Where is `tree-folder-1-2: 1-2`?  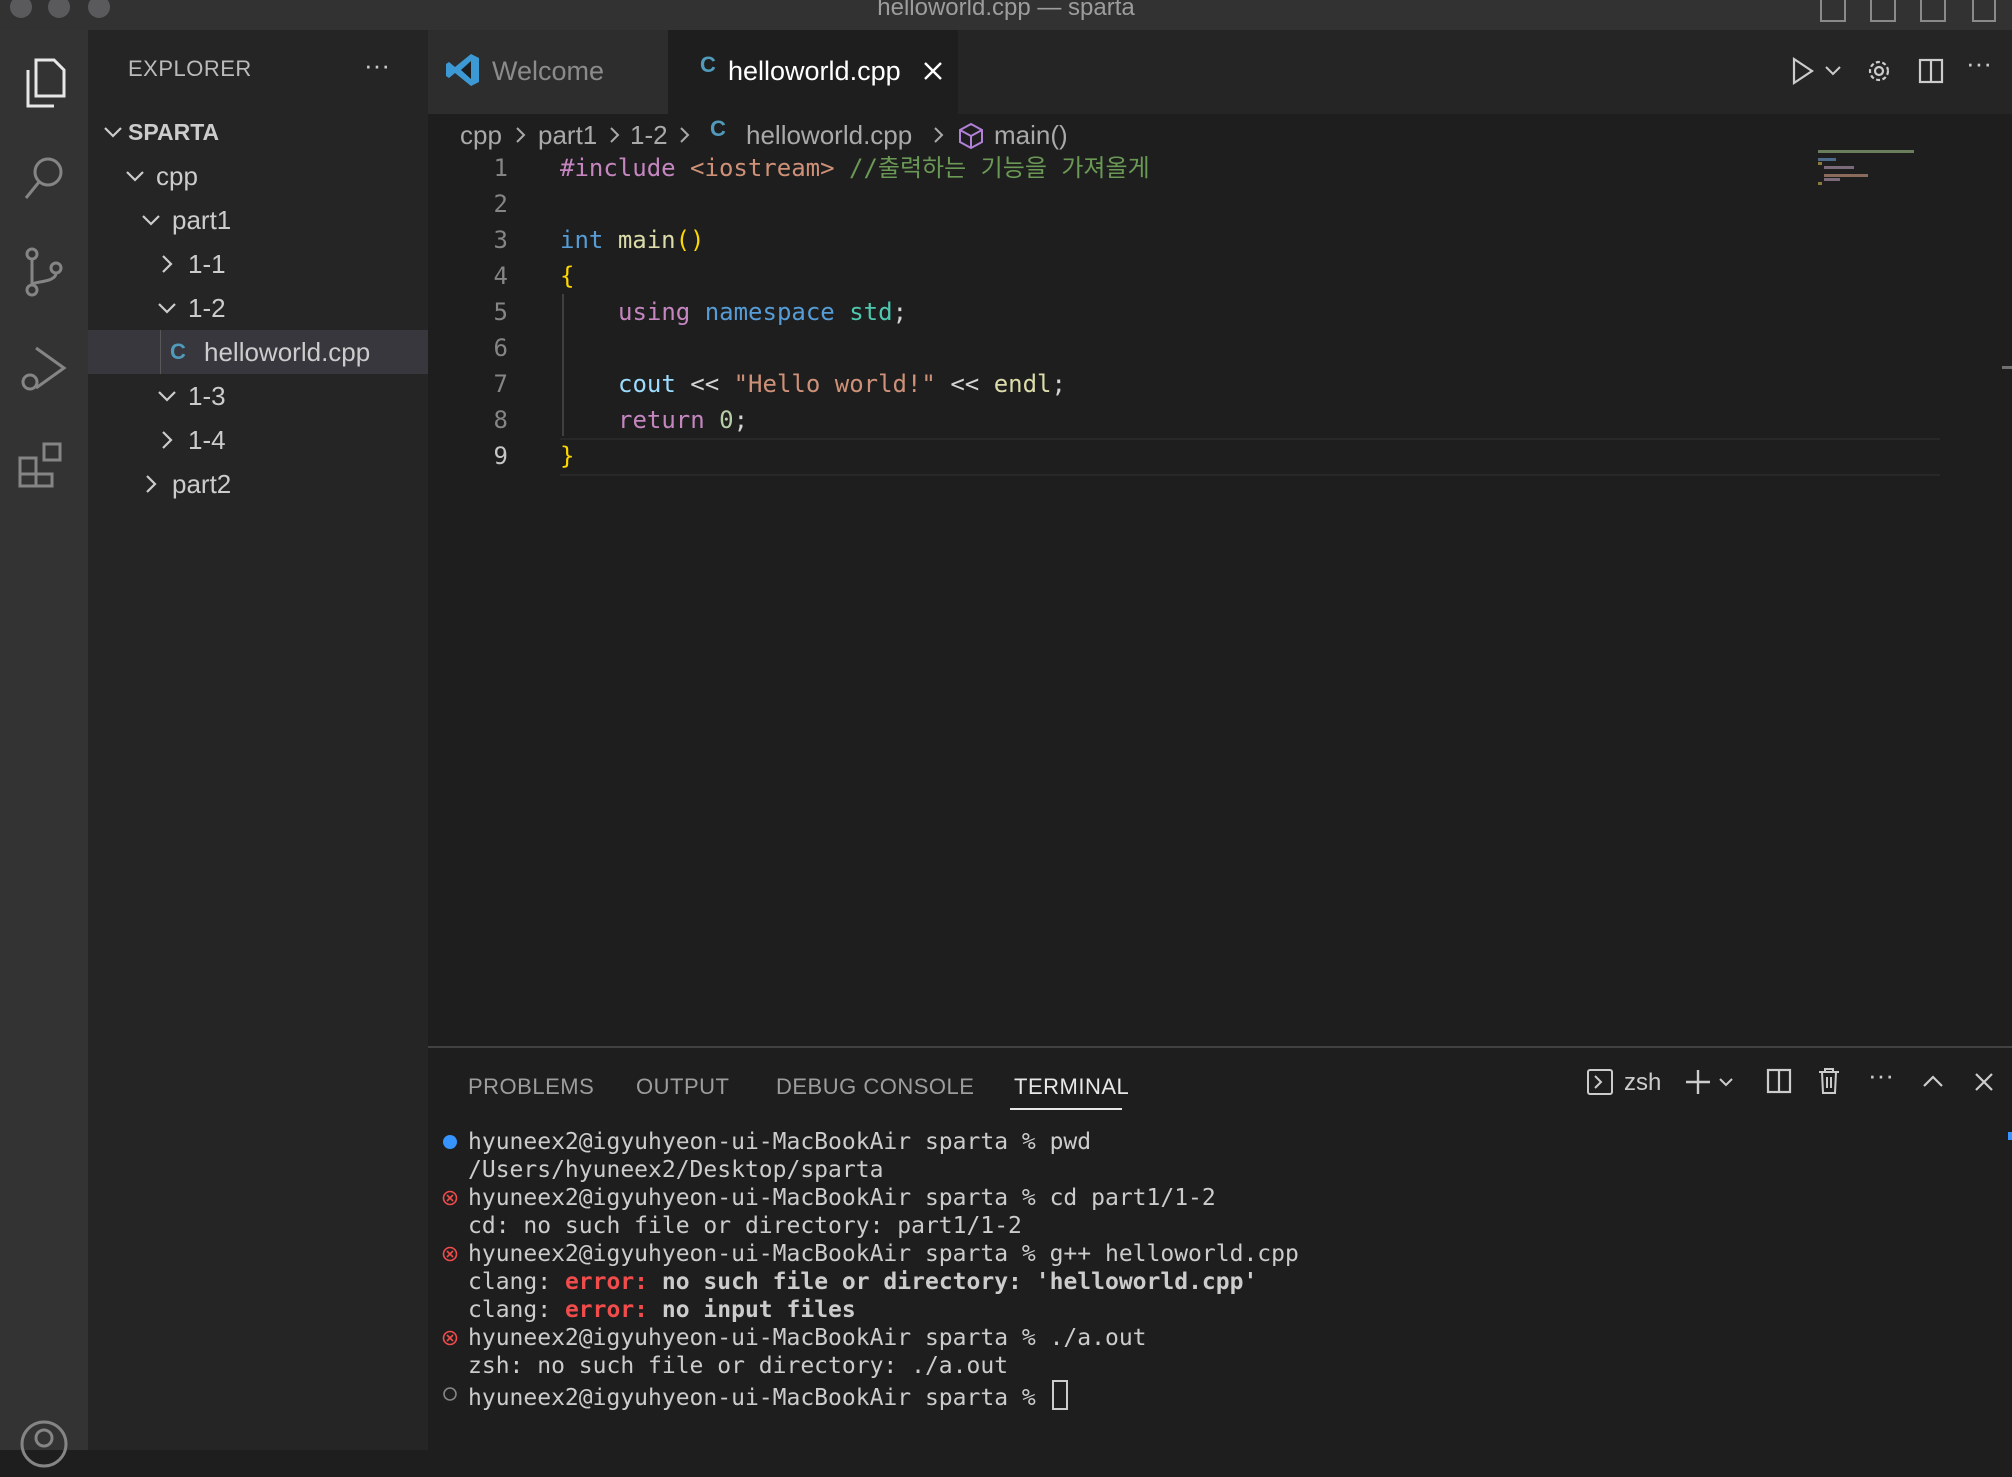 tree-folder-1-2: 1-2 is located at coordinates (258, 308).